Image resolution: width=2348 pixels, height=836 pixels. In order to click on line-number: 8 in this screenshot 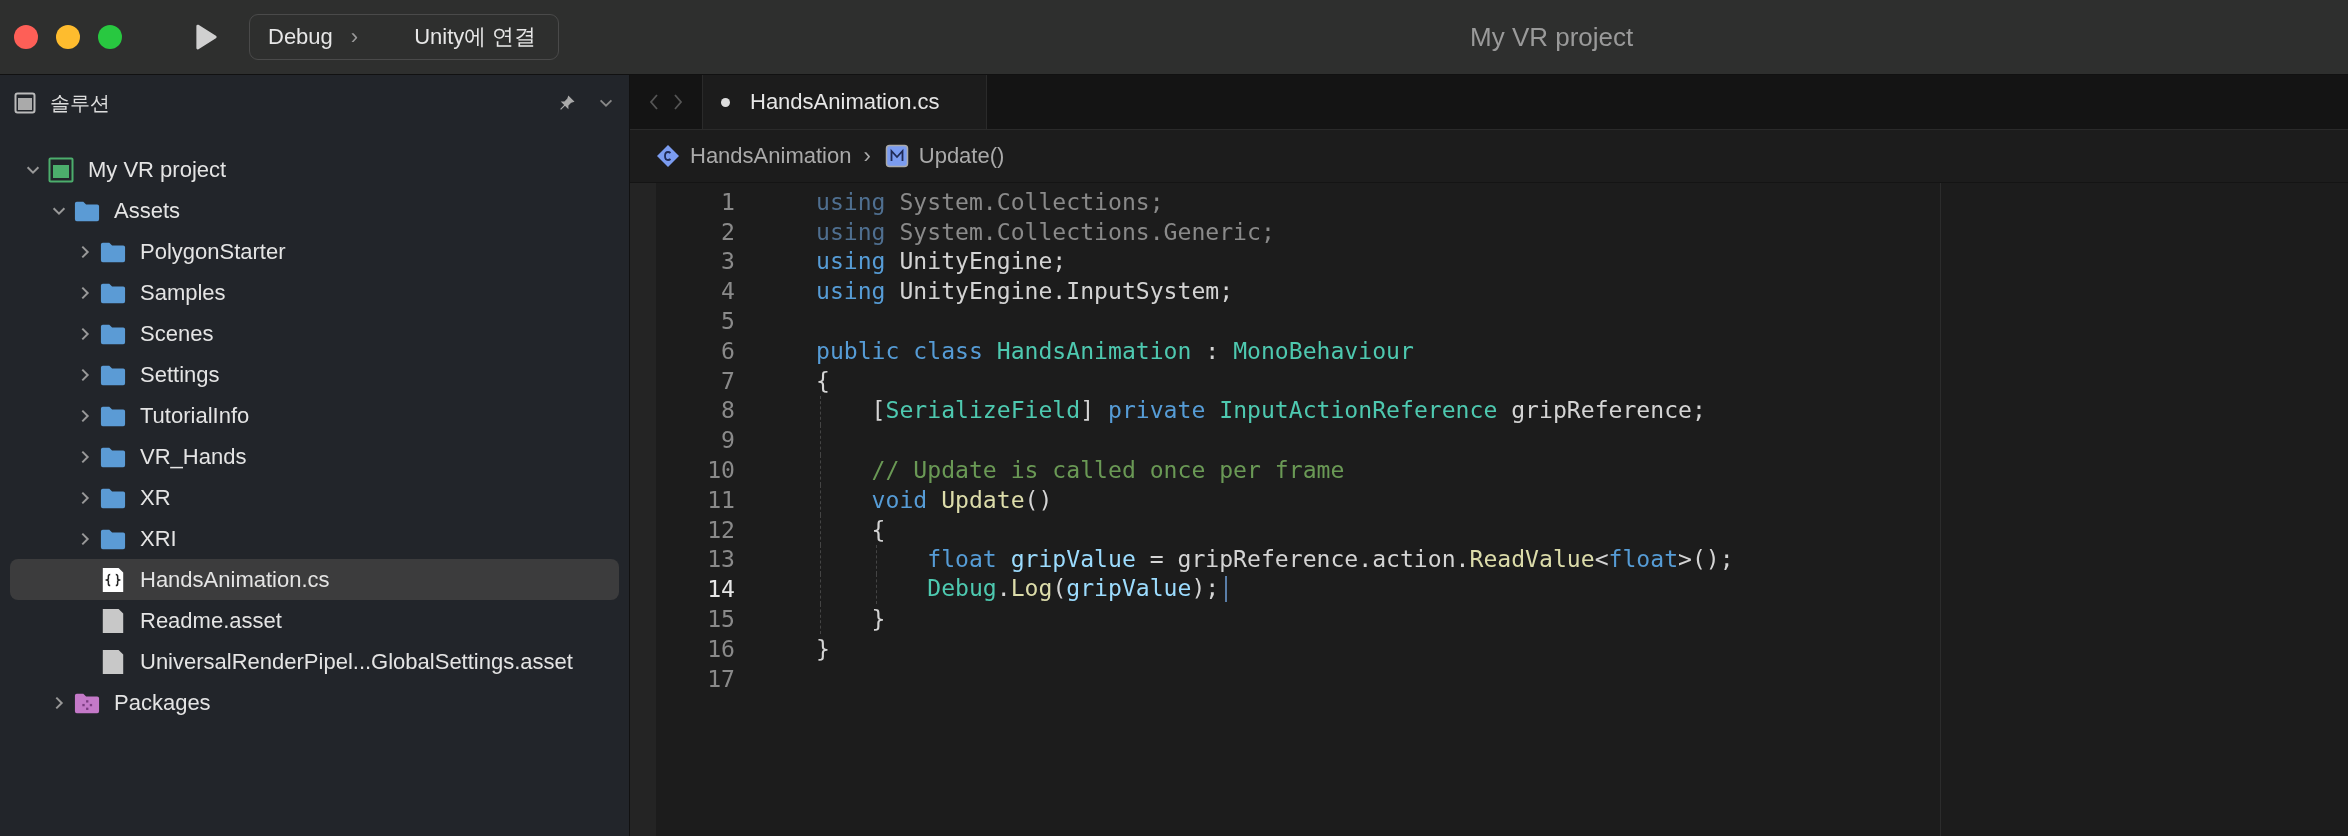, I will do `click(727, 410)`.